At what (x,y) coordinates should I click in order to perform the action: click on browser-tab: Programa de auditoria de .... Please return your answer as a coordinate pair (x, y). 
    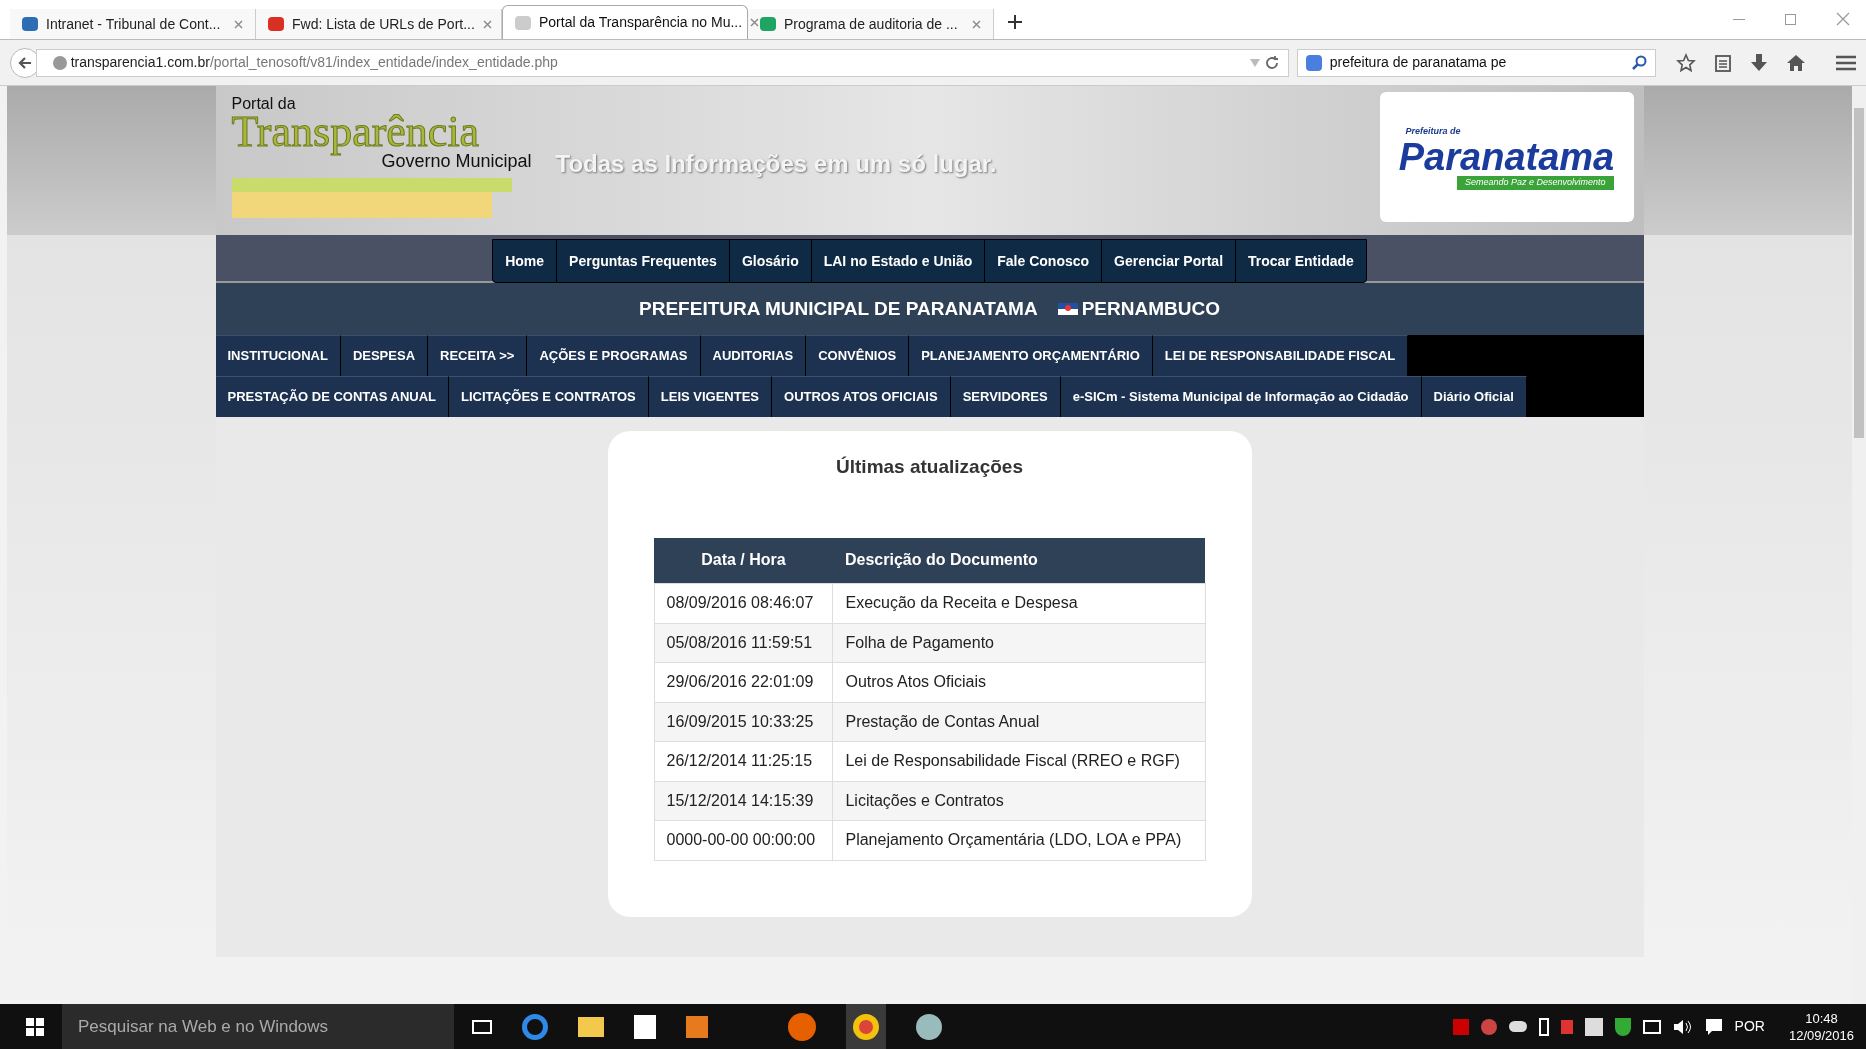
    Looking at the image, I should click on (871, 24).